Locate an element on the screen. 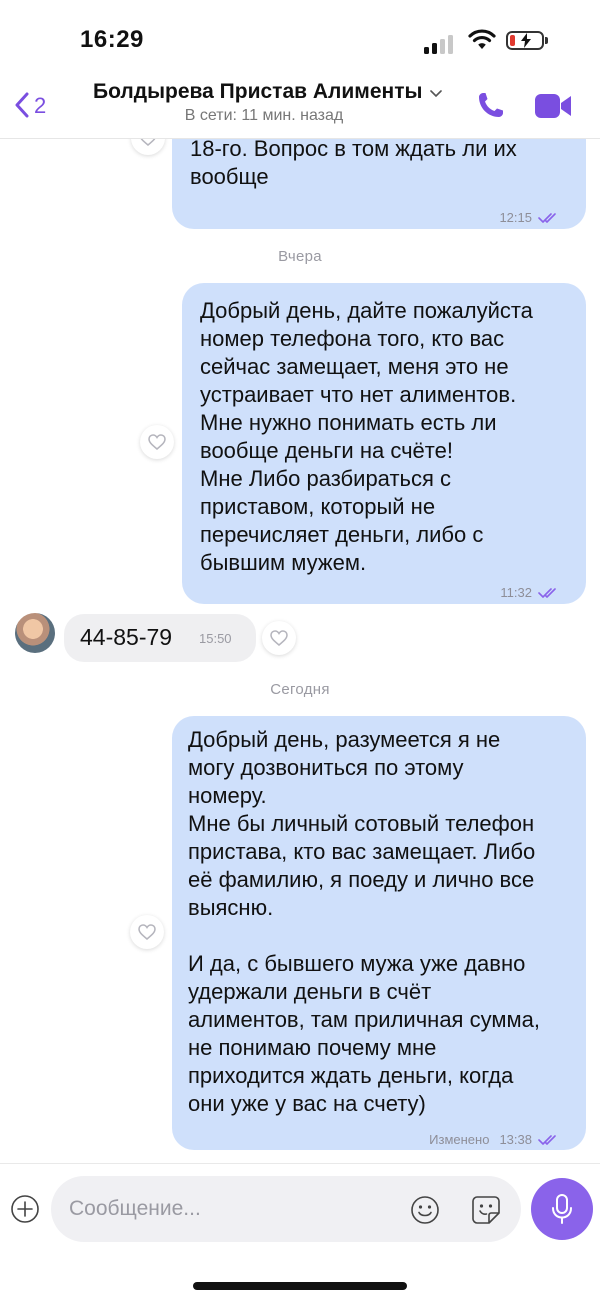 Image resolution: width=600 pixels, height=1301 pixels. date-separator: Сегодня is located at coordinates (300, 689).